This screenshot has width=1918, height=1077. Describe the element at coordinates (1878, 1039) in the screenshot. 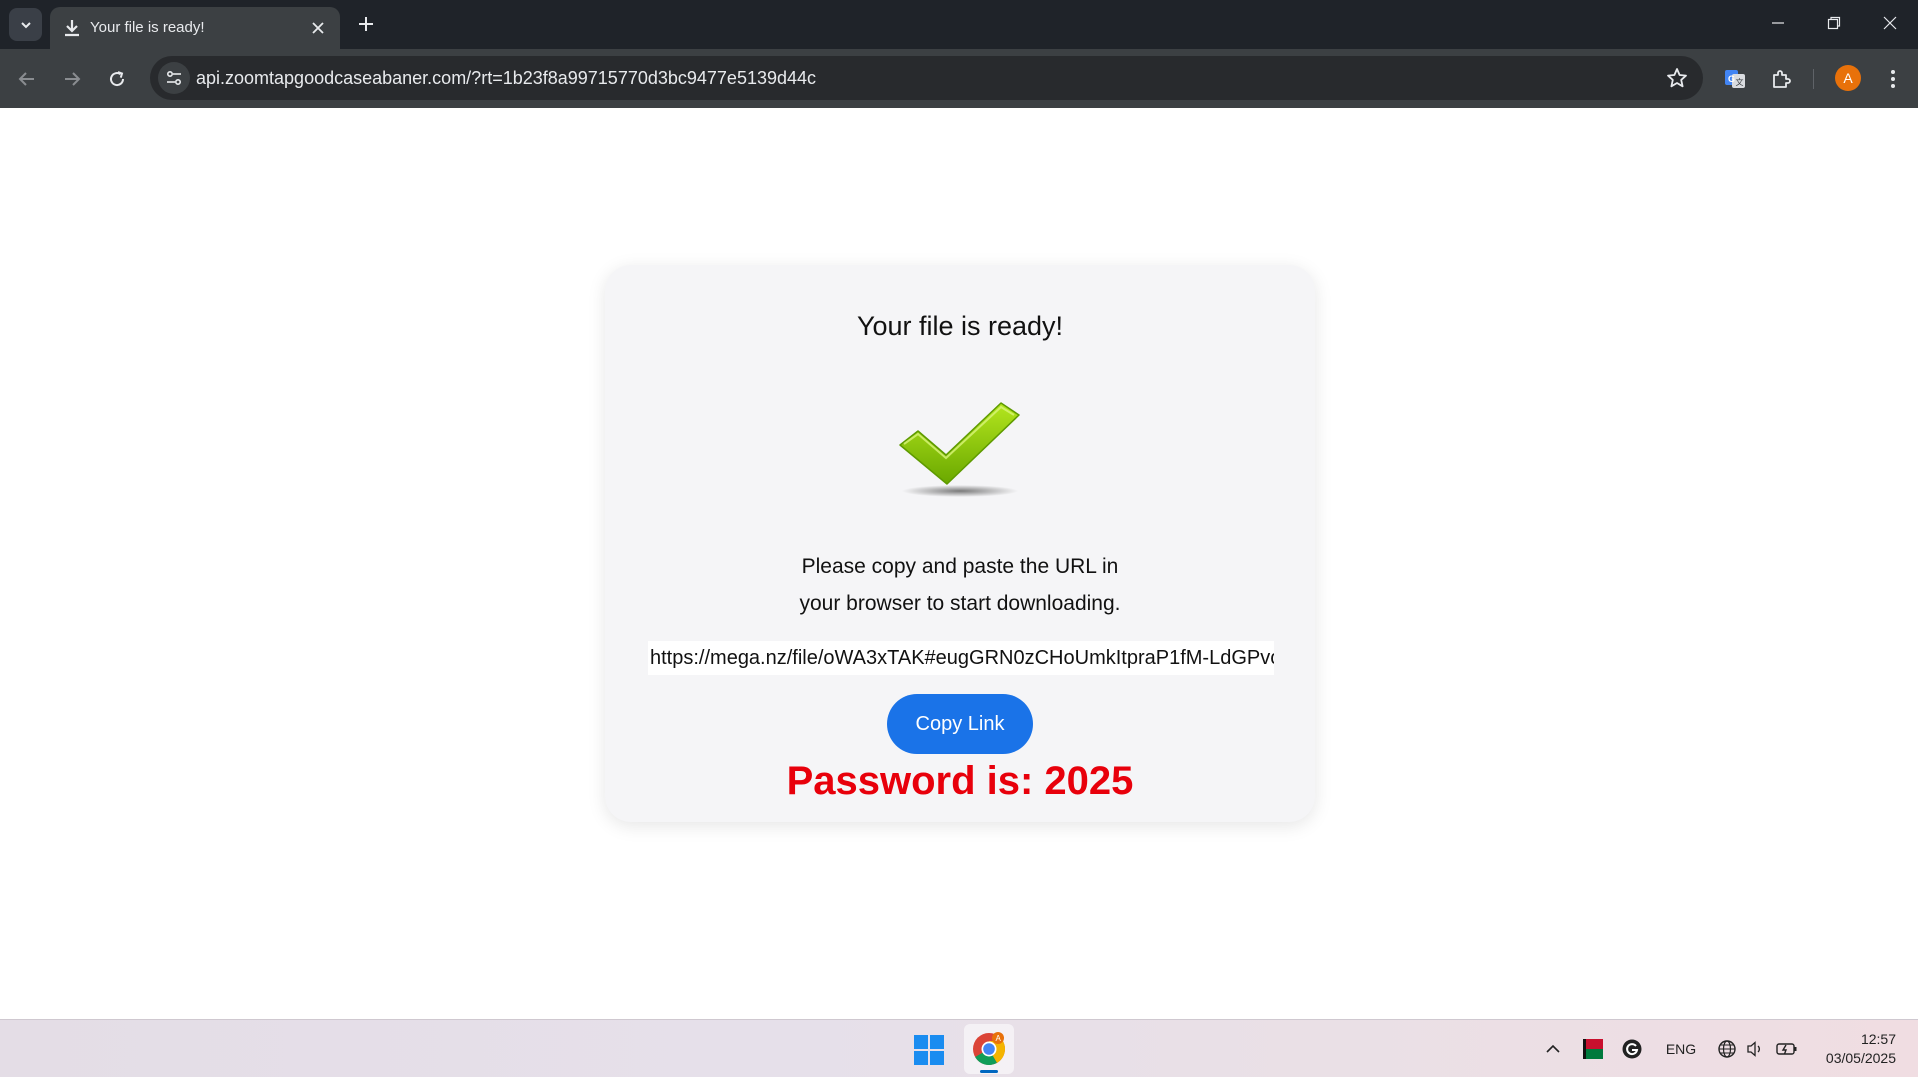

I see `clock-time: 12:57` at that location.